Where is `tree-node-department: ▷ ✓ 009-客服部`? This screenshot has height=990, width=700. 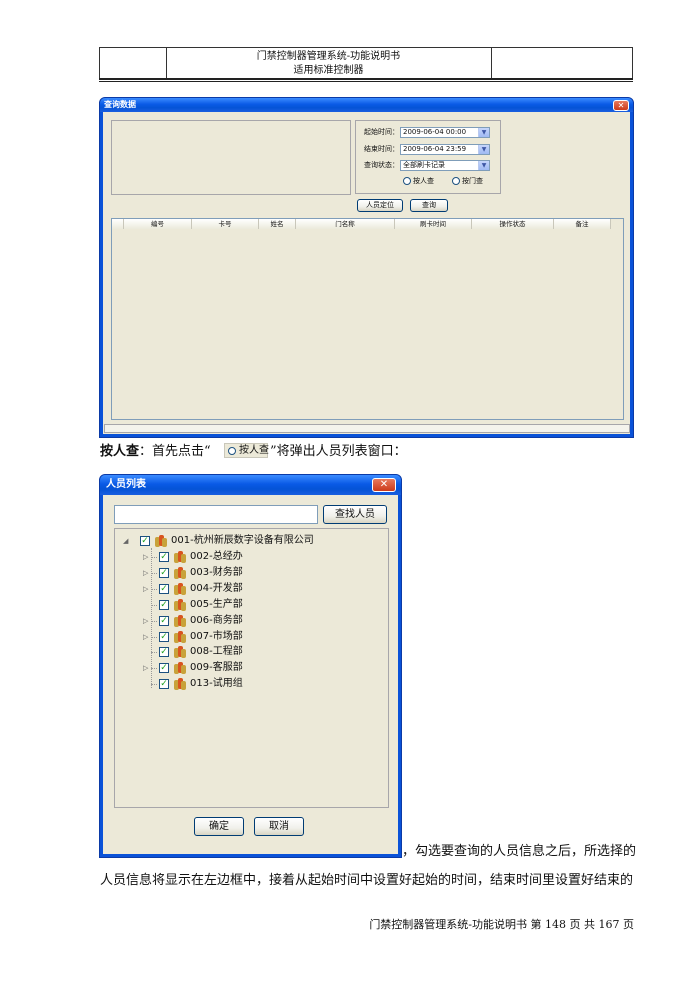
tree-node-department: ▷ ✓ 009-客服部 is located at coordinates (261, 668).